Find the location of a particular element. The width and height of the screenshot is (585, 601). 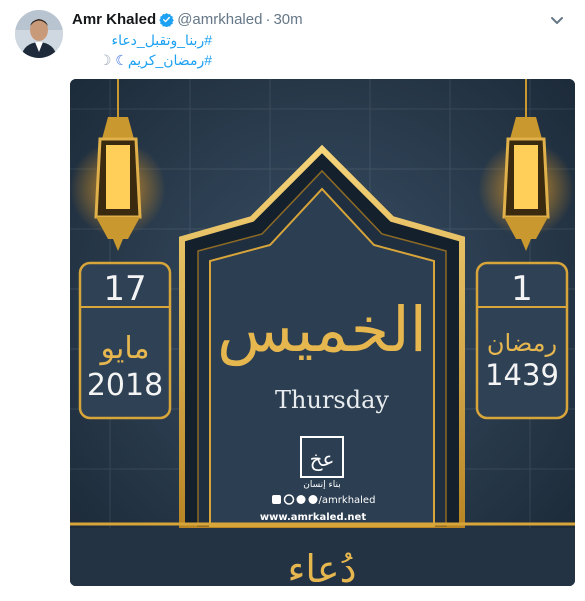

hashtag-link: #ربنا_وتقبل_دعاء is located at coordinates (161, 40).